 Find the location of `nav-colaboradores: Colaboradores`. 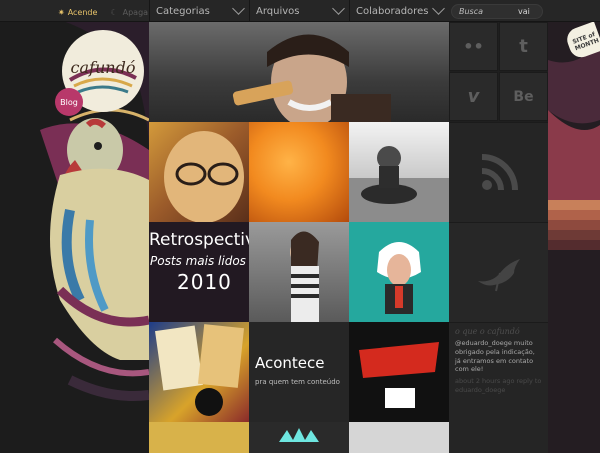

nav-colaboradores: Colaboradores is located at coordinates (399, 11).